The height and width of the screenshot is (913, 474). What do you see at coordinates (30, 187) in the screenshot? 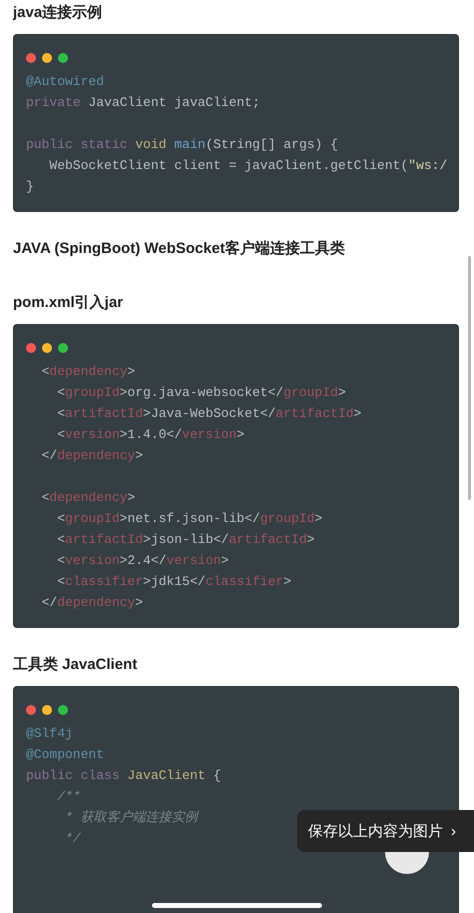
I see `code-text: }` at bounding box center [30, 187].